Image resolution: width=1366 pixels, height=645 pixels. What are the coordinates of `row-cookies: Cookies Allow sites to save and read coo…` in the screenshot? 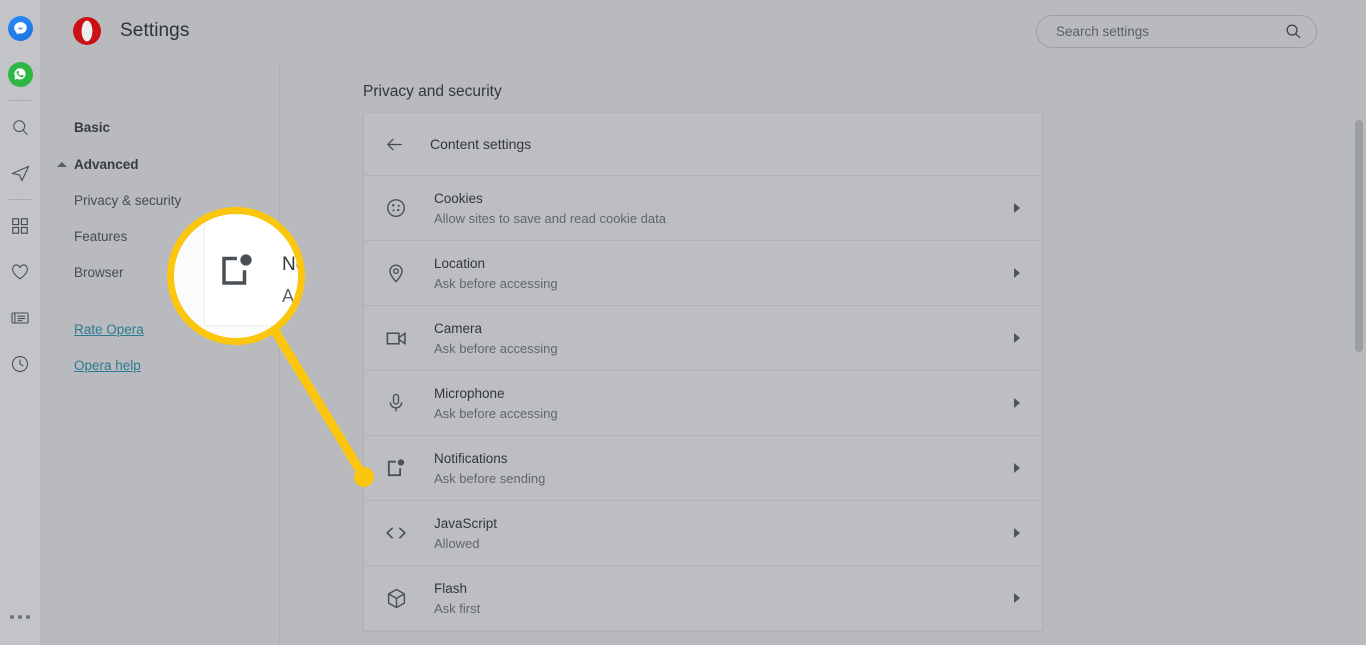 It's located at (703, 207).